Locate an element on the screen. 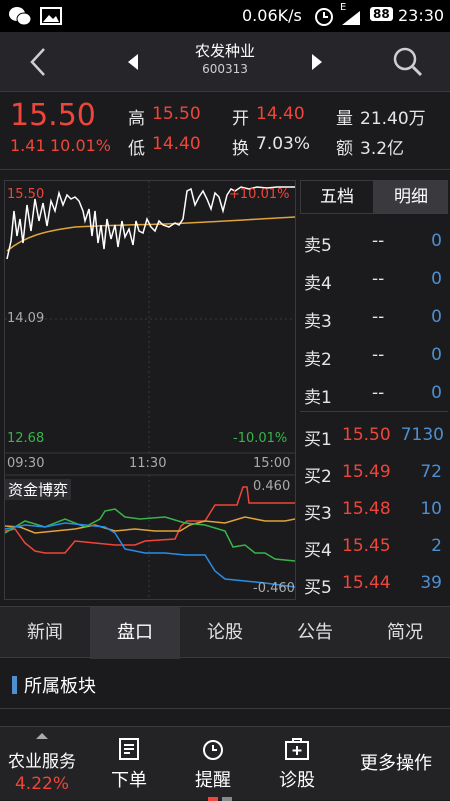 The height and width of the screenshot is (801, 450). time-axis-mid: 11:30 is located at coordinates (148, 463).